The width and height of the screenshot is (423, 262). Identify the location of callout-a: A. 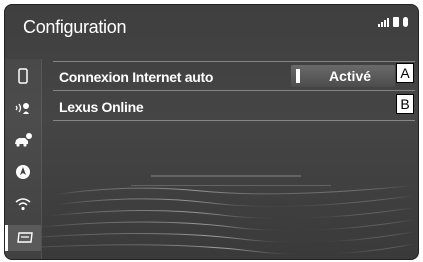
(405, 73).